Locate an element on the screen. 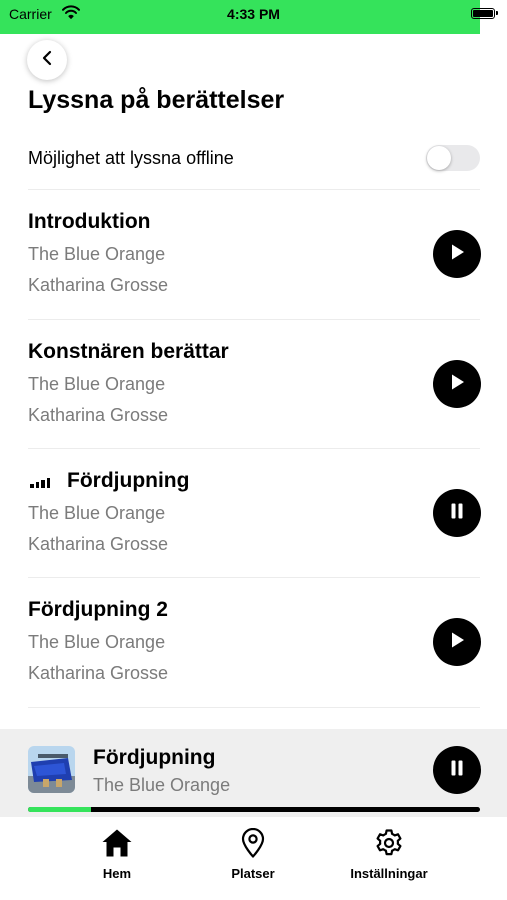 This screenshot has height=900, width=507. status-bar: Carrier 4:33 PM is located at coordinates (253, 15).